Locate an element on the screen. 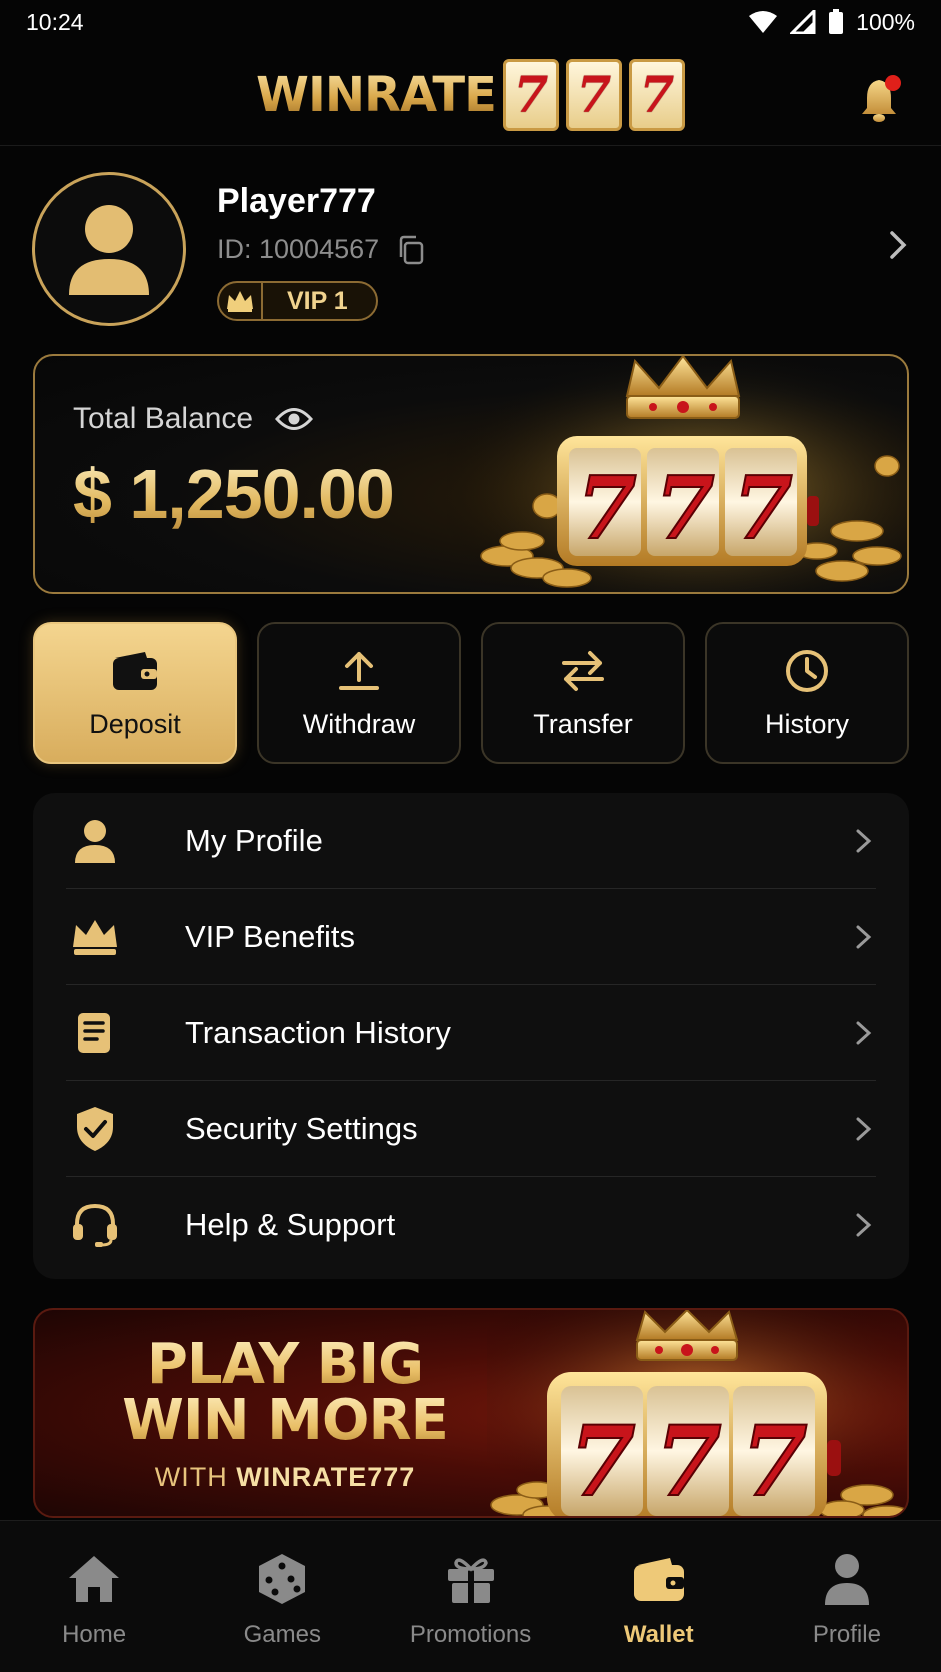 This screenshot has height=1672, width=941. menu-item-help-support: Help & Support is located at coordinates (471, 1225).